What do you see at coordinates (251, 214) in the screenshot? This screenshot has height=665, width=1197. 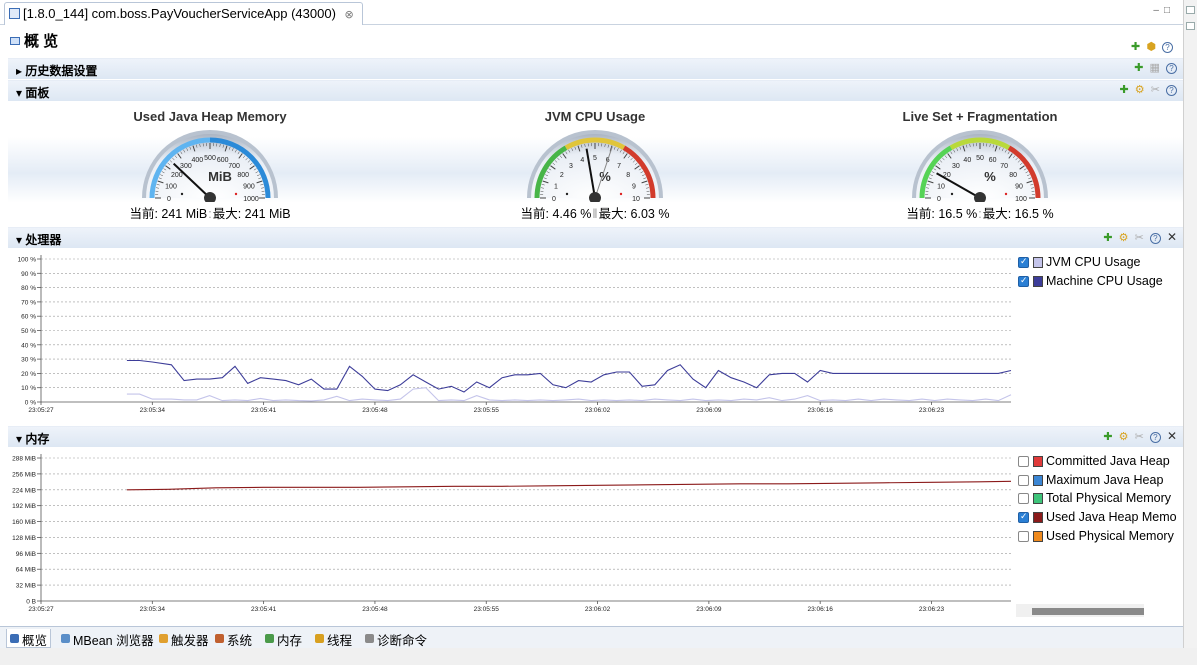 I see `gauge-max: 最大: 241 MiB` at bounding box center [251, 214].